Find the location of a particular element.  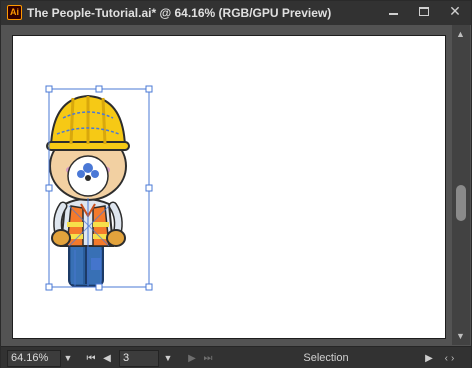

scroll-up-arrow-icon: ▲ is located at coordinates (460, 34).